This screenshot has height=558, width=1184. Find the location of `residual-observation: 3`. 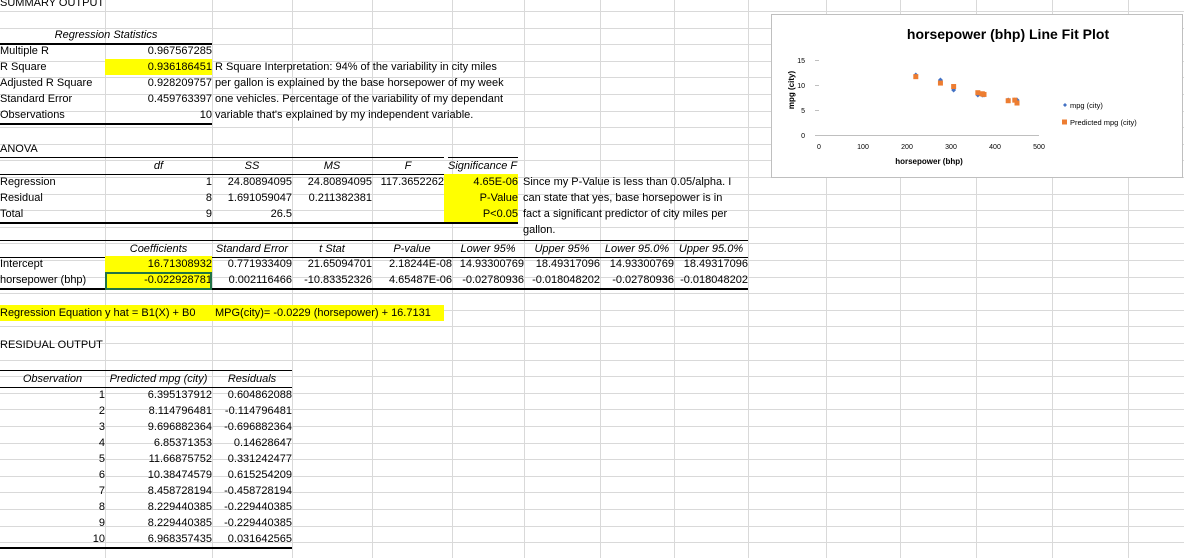

residual-observation: 3 is located at coordinates (52, 427).